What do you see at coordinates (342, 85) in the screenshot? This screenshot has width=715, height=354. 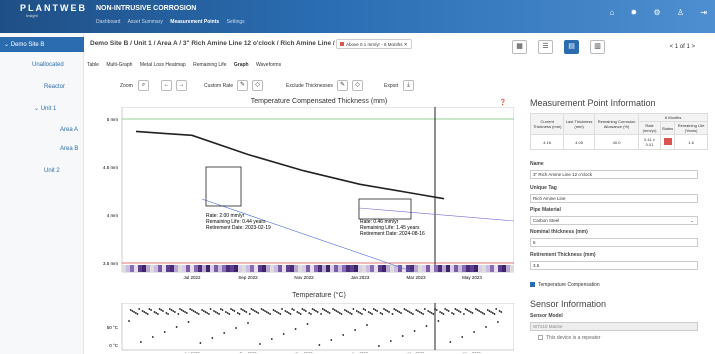 I see `exclude-edit-button: ✎` at bounding box center [342, 85].